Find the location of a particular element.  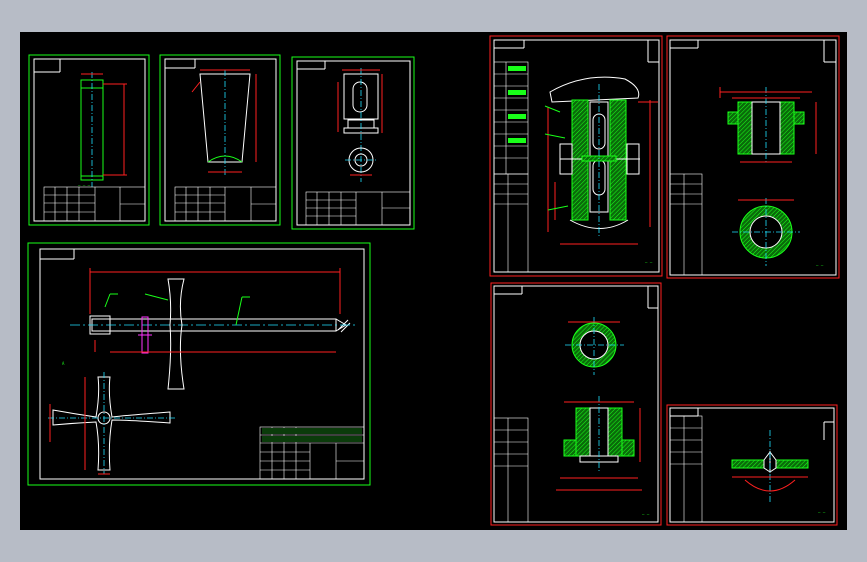

sheet-6-drawing: — — is located at coordinates (753, 157).